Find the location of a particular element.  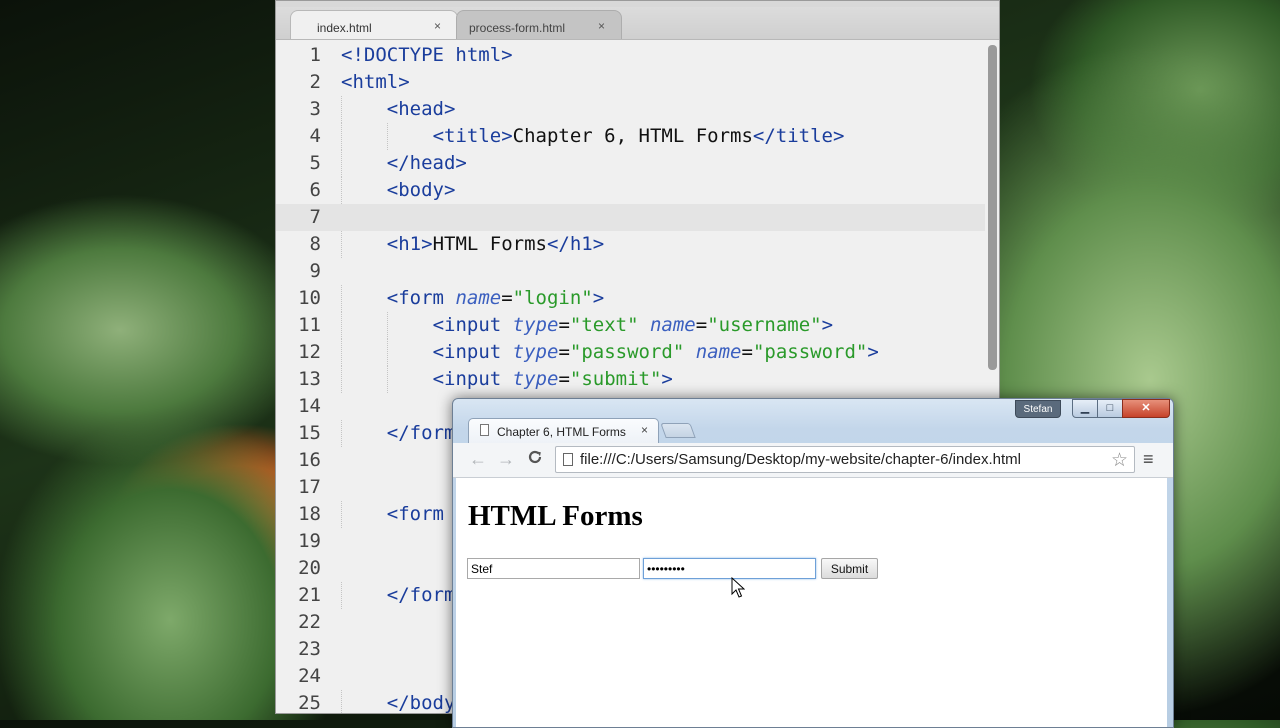

menu-icon: ≡ is located at coordinates (1148, 459).